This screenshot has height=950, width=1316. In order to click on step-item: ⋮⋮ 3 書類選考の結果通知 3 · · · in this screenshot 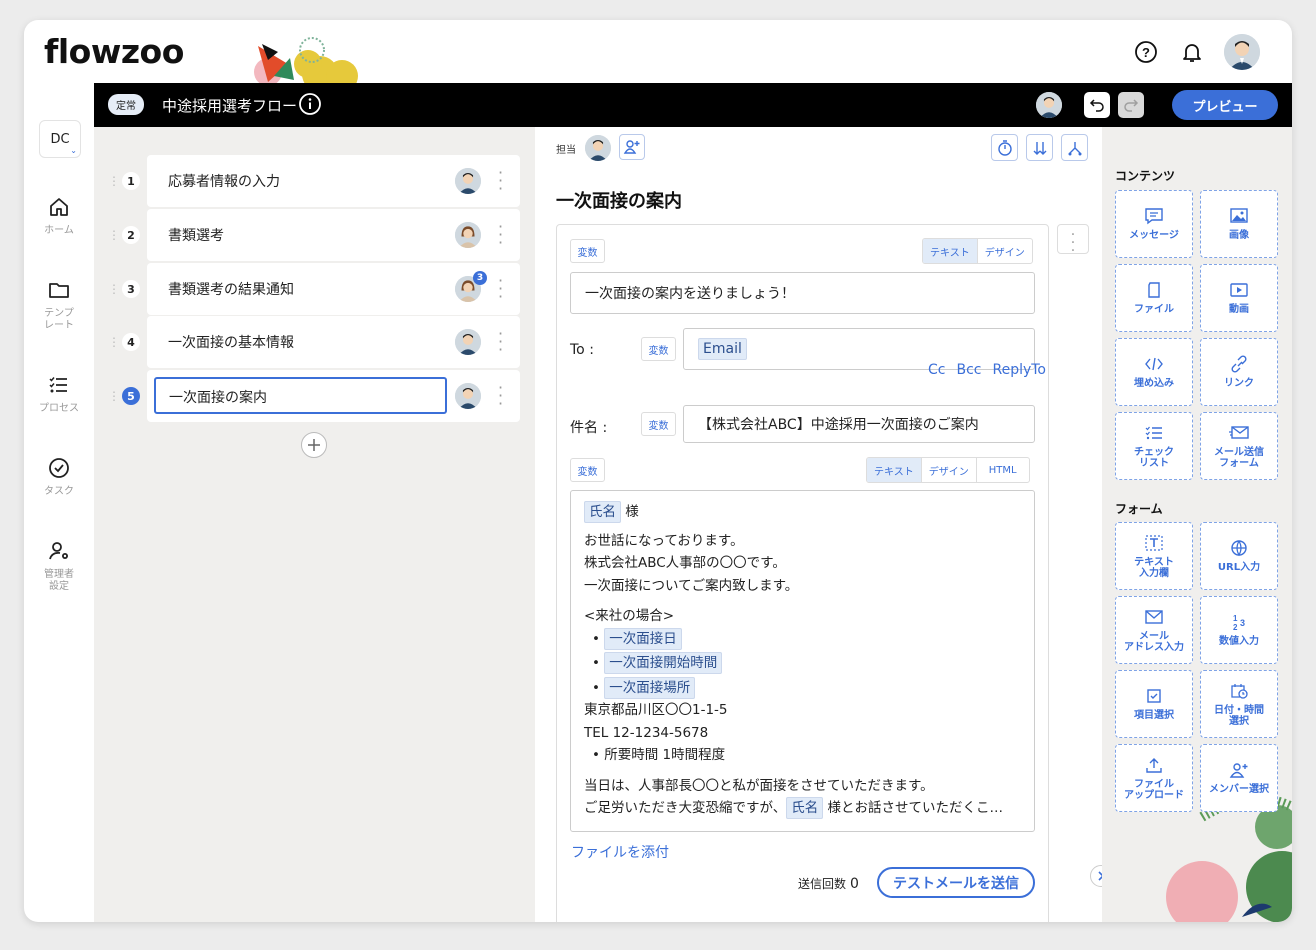, I will do `click(314, 289)`.